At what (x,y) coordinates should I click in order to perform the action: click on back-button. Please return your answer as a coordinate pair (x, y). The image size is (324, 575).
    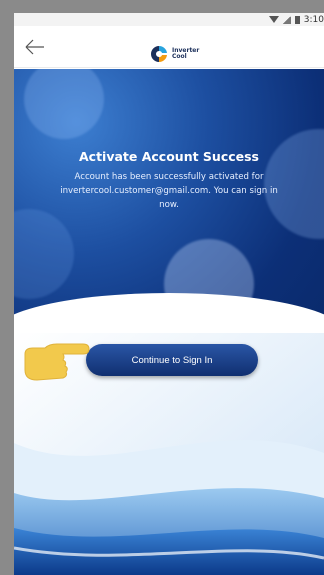
    Looking at the image, I should click on (35, 47).